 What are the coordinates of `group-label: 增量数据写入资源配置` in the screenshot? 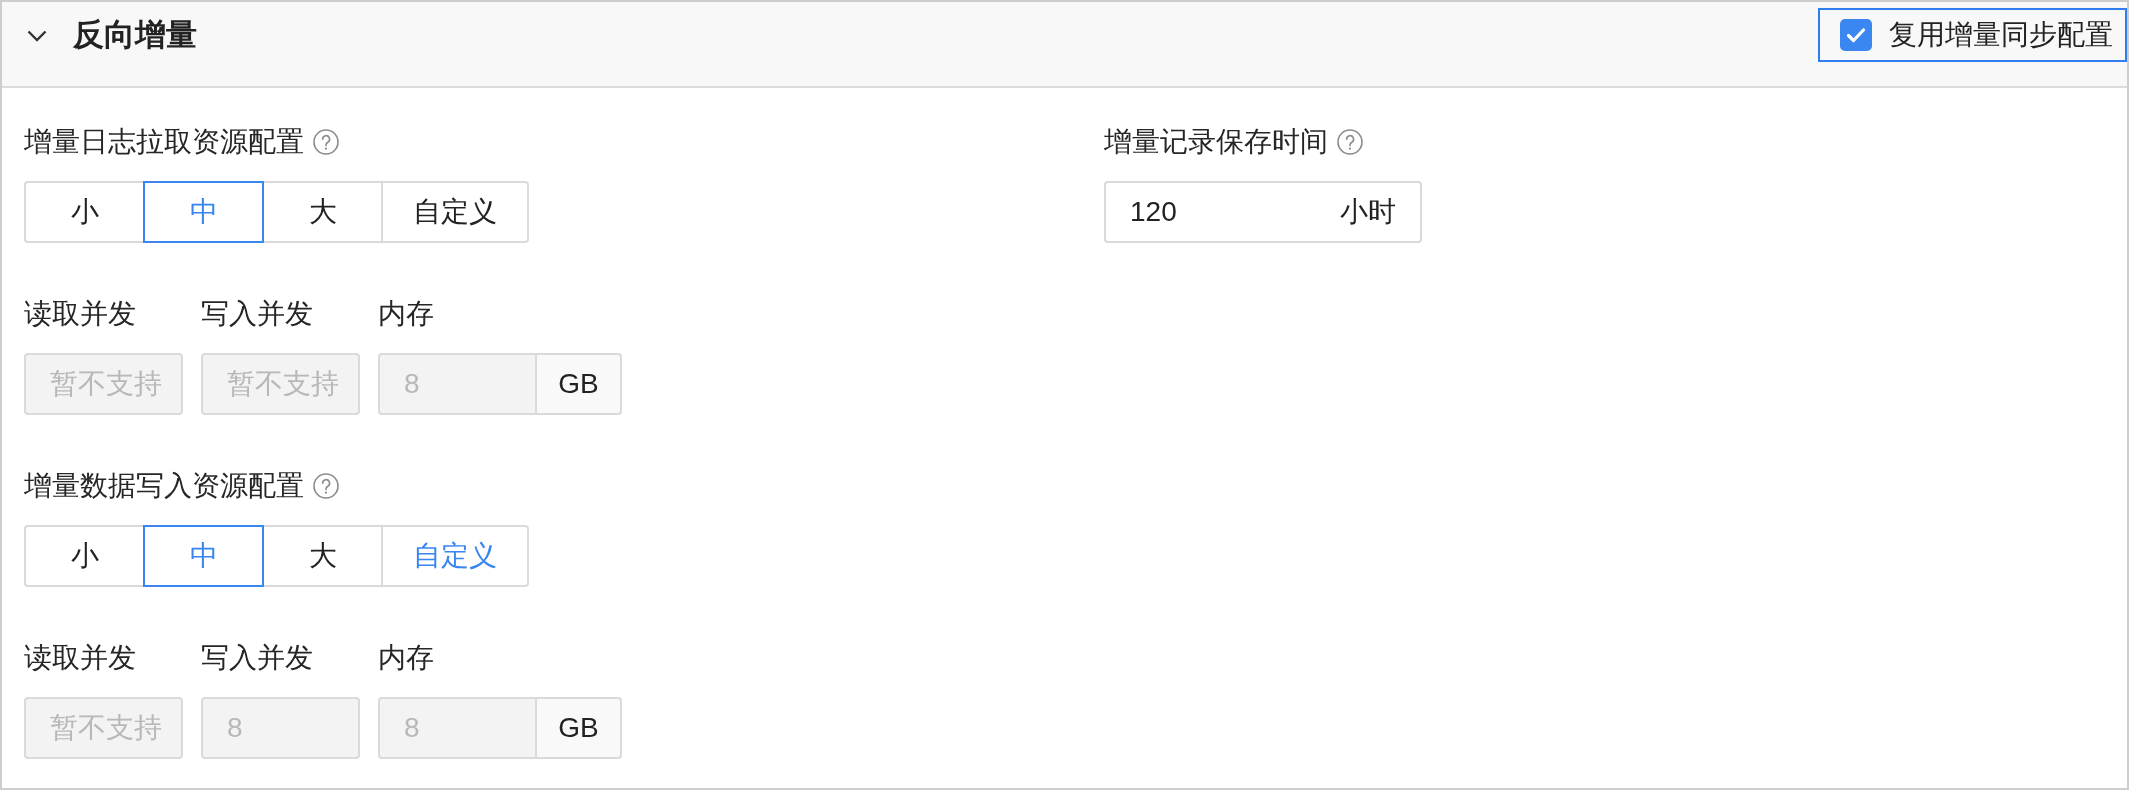 It's located at (164, 486).